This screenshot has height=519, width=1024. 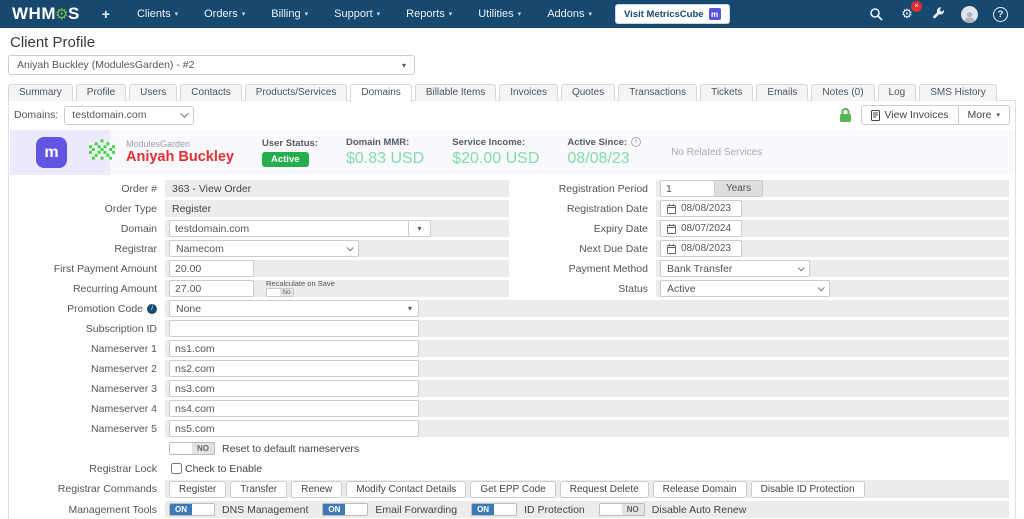 What do you see at coordinates (512, 328) in the screenshot?
I see `subscription-id-row: Subscription ID` at bounding box center [512, 328].